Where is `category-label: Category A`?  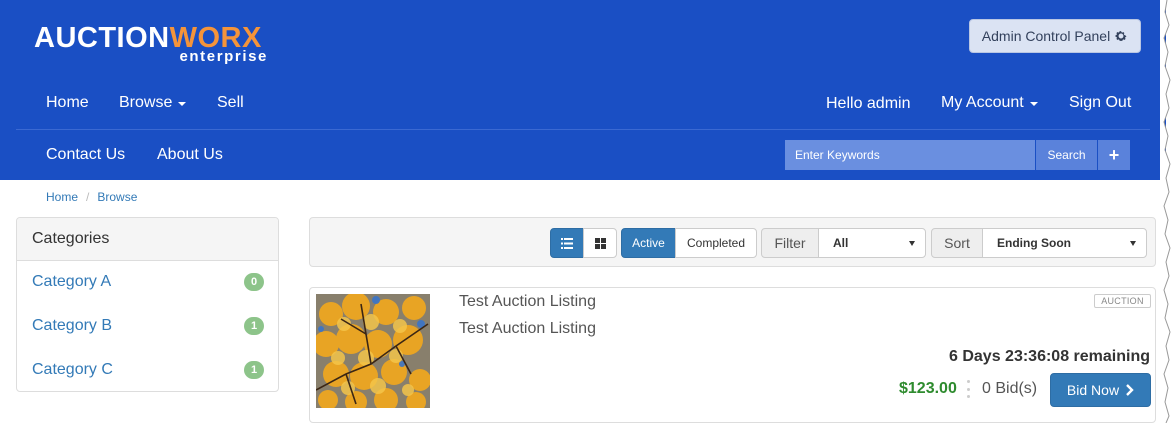
category-label: Category A is located at coordinates (72, 281).